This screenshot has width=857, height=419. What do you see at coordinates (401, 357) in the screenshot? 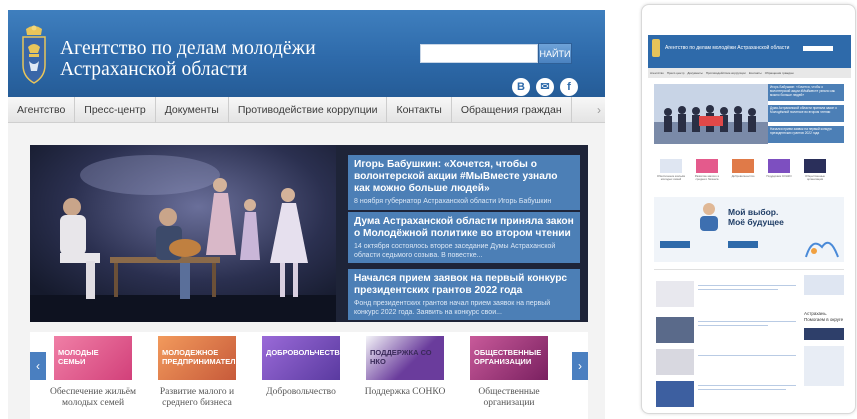
I see `tile-label: Поддержка СО НКО` at bounding box center [401, 357].